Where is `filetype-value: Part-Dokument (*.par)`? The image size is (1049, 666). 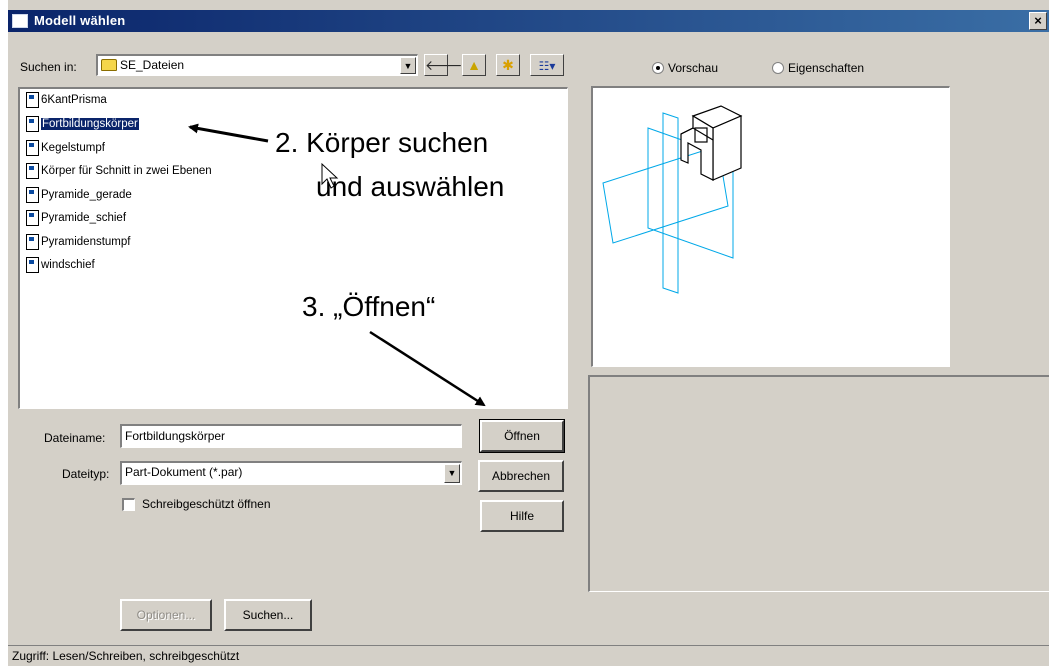
filetype-value: Part-Dokument (*.par) is located at coordinates (184, 472).